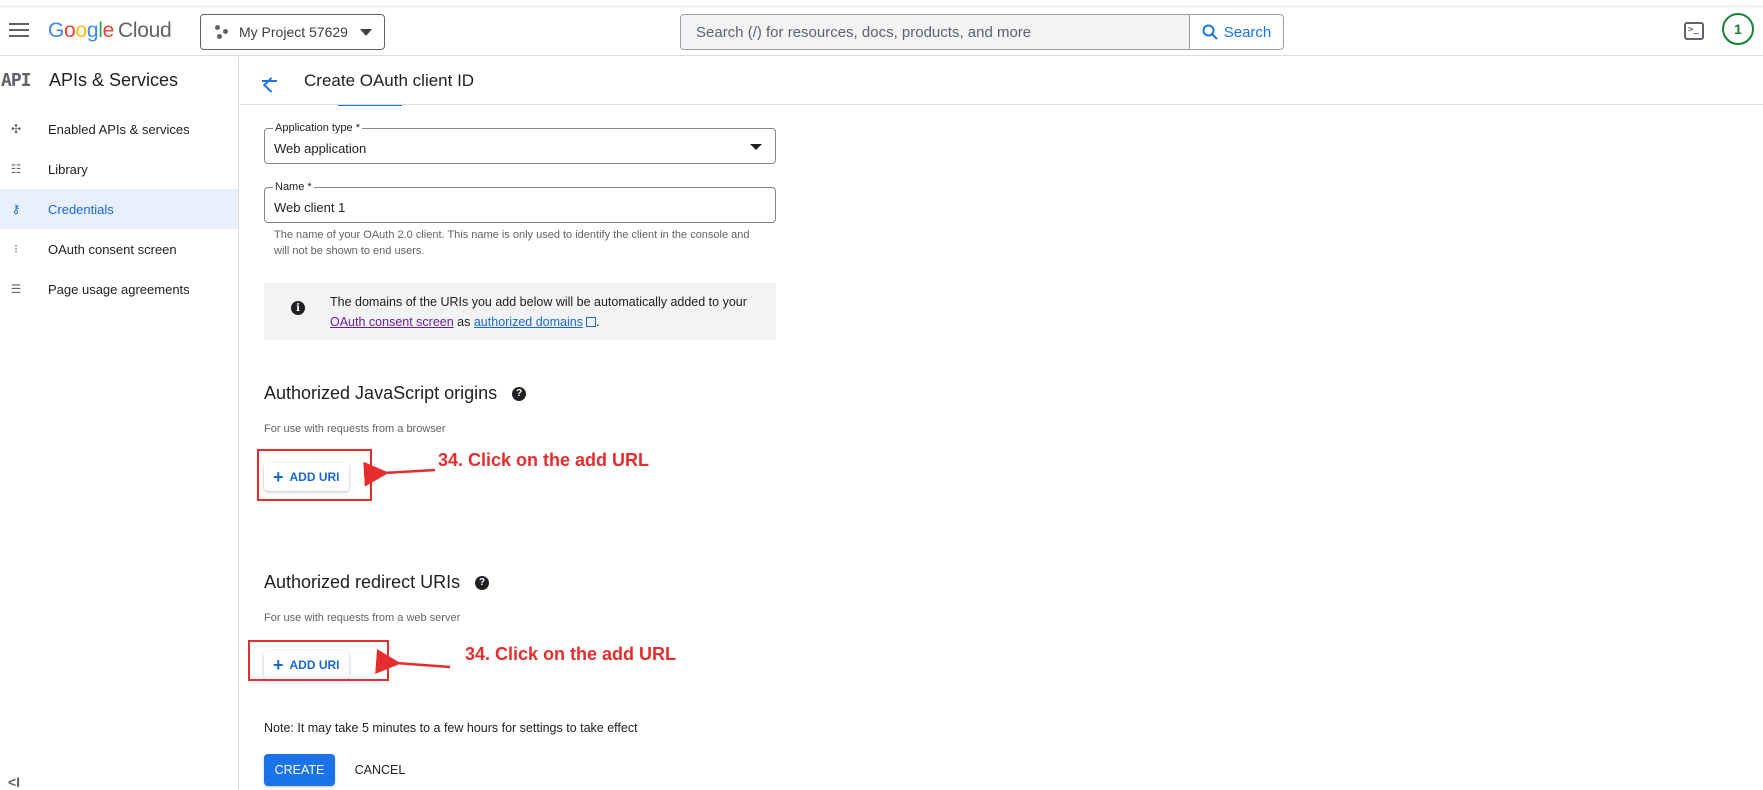 The width and height of the screenshot is (1763, 790). What do you see at coordinates (1210, 32) in the screenshot?
I see `search-icon` at bounding box center [1210, 32].